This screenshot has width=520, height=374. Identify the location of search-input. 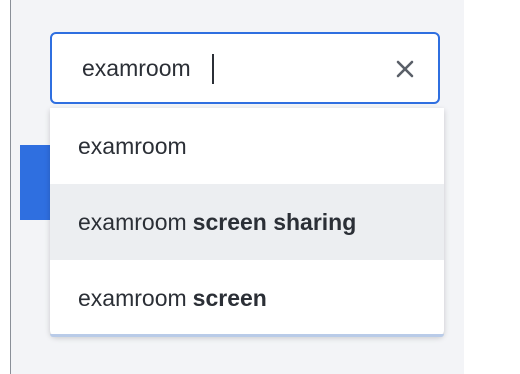
(232, 68).